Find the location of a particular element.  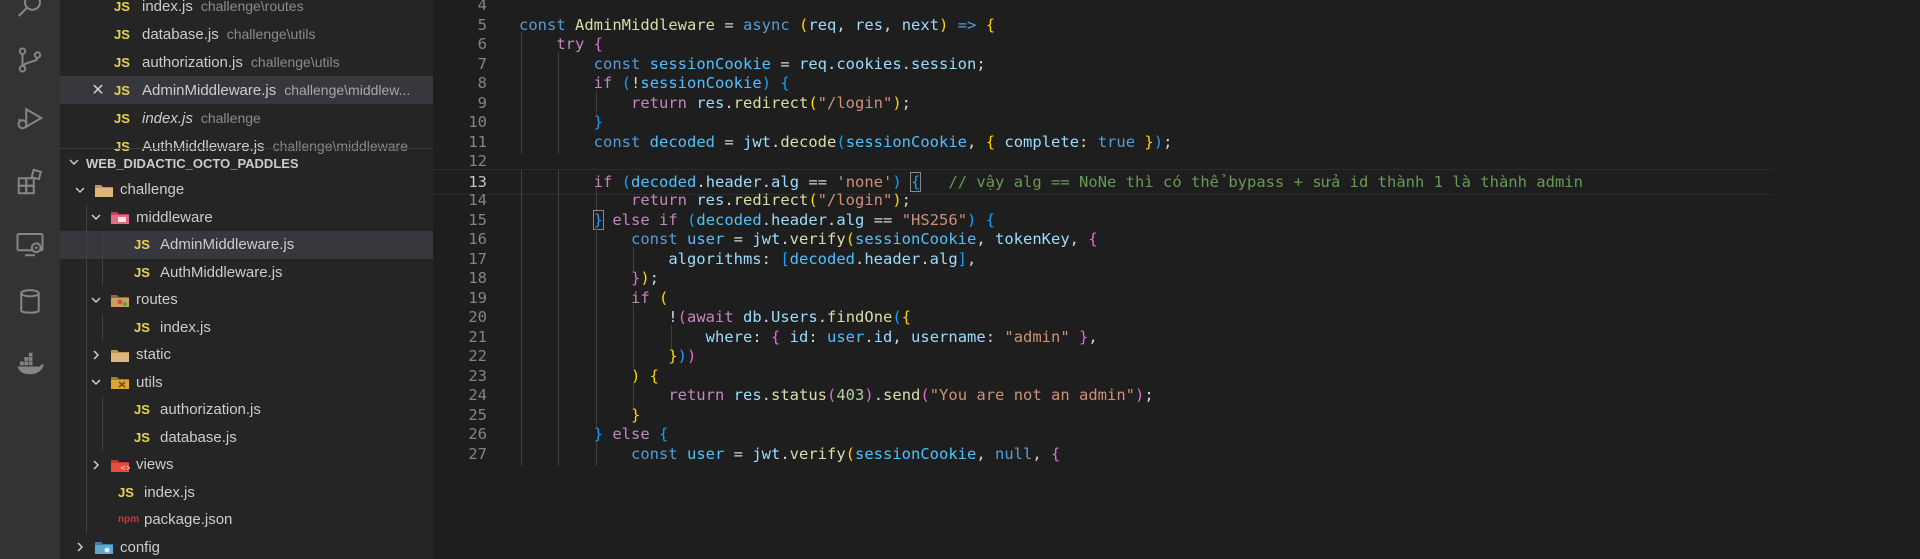

folder-item: challenge is located at coordinates (246, 190).